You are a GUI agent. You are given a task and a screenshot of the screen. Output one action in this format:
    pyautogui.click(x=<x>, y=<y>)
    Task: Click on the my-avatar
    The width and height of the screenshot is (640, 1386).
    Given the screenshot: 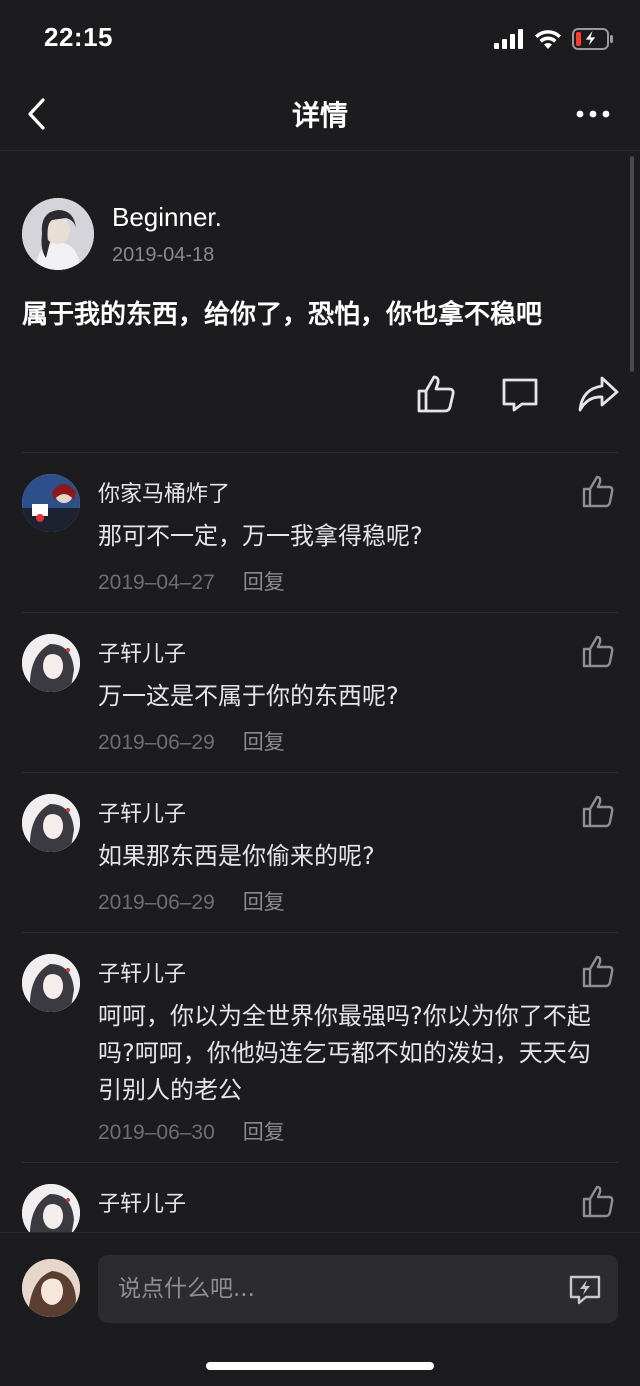 What is the action you would take?
    pyautogui.click(x=51, y=1288)
    